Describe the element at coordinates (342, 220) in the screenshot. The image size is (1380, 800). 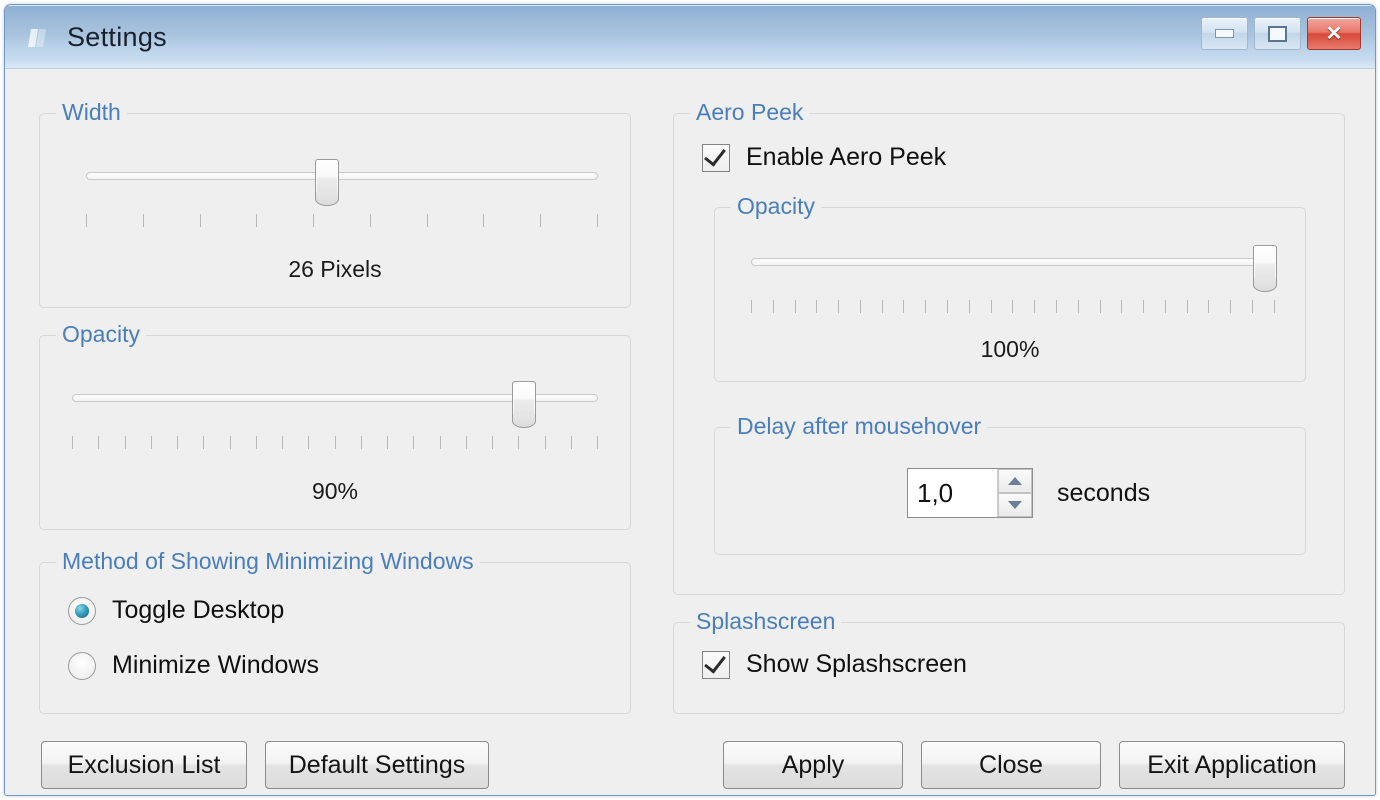
I see `width-slider-ticks` at that location.